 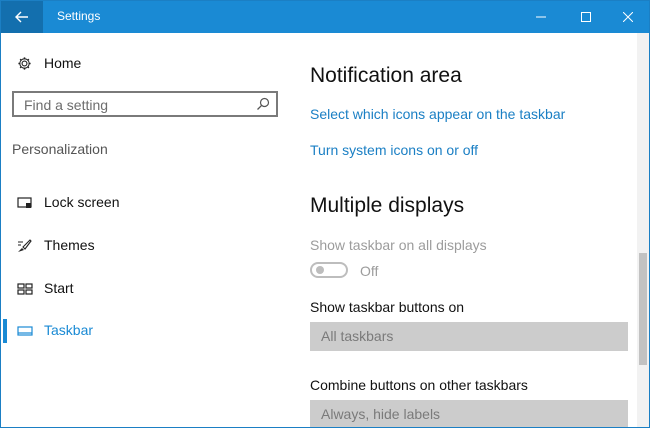 What do you see at coordinates (146, 289) in the screenshot?
I see `sidebar-item-start: Start` at bounding box center [146, 289].